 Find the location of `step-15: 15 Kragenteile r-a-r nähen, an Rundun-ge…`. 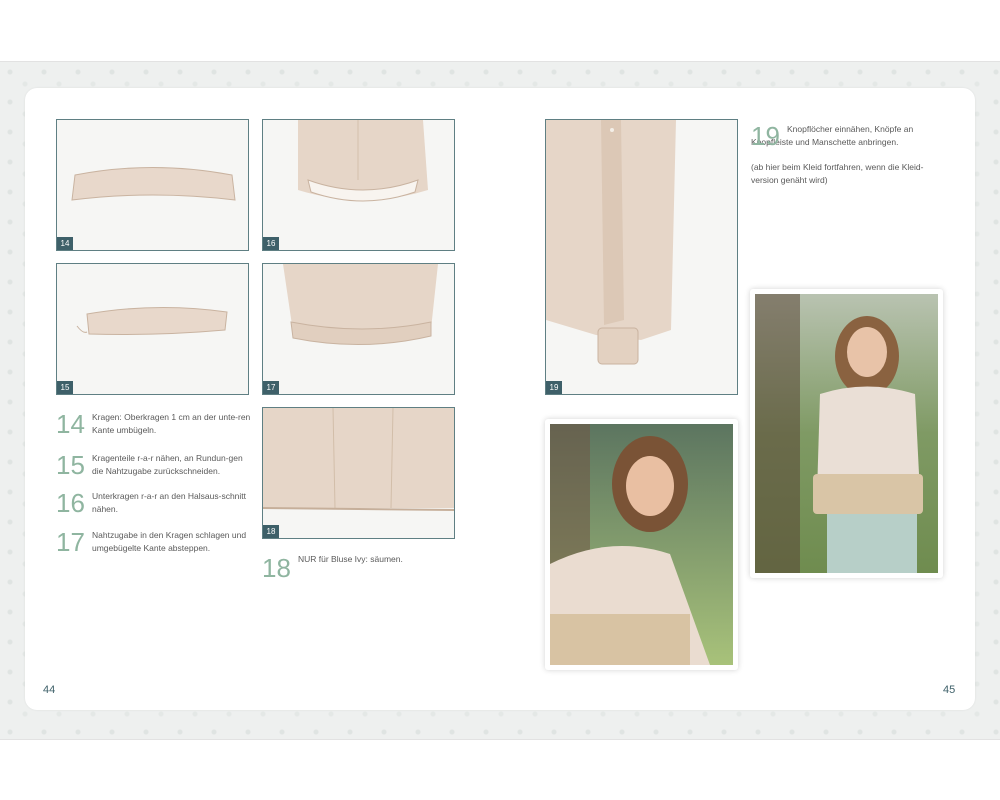

step-15: 15 Kragenteile r-a-r nähen, an Rundun-ge… is located at coordinates (156, 465).